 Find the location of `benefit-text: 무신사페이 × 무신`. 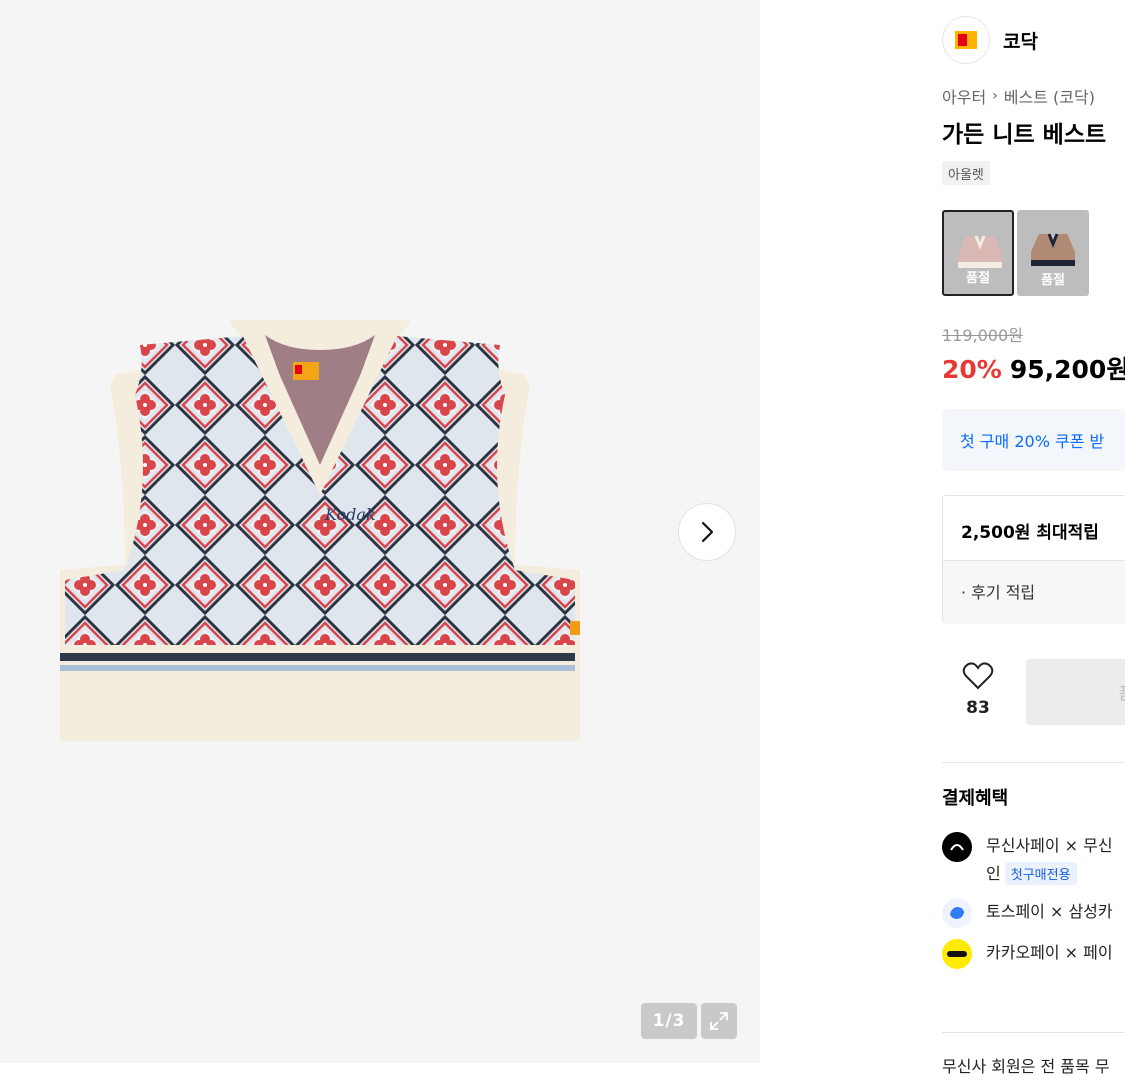

benefit-text: 무신사페이 × 무신 is located at coordinates (1049, 845).